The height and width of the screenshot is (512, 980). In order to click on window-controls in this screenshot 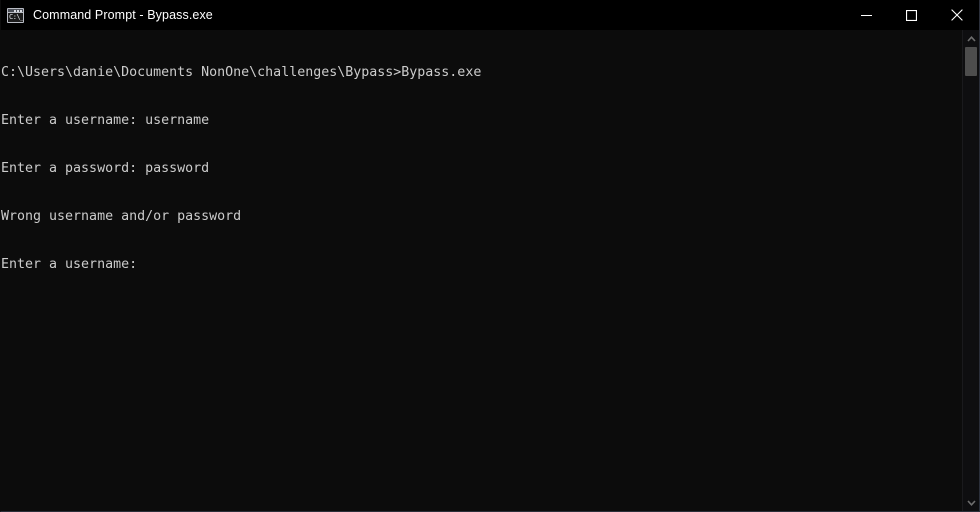, I will do `click(911, 15)`.